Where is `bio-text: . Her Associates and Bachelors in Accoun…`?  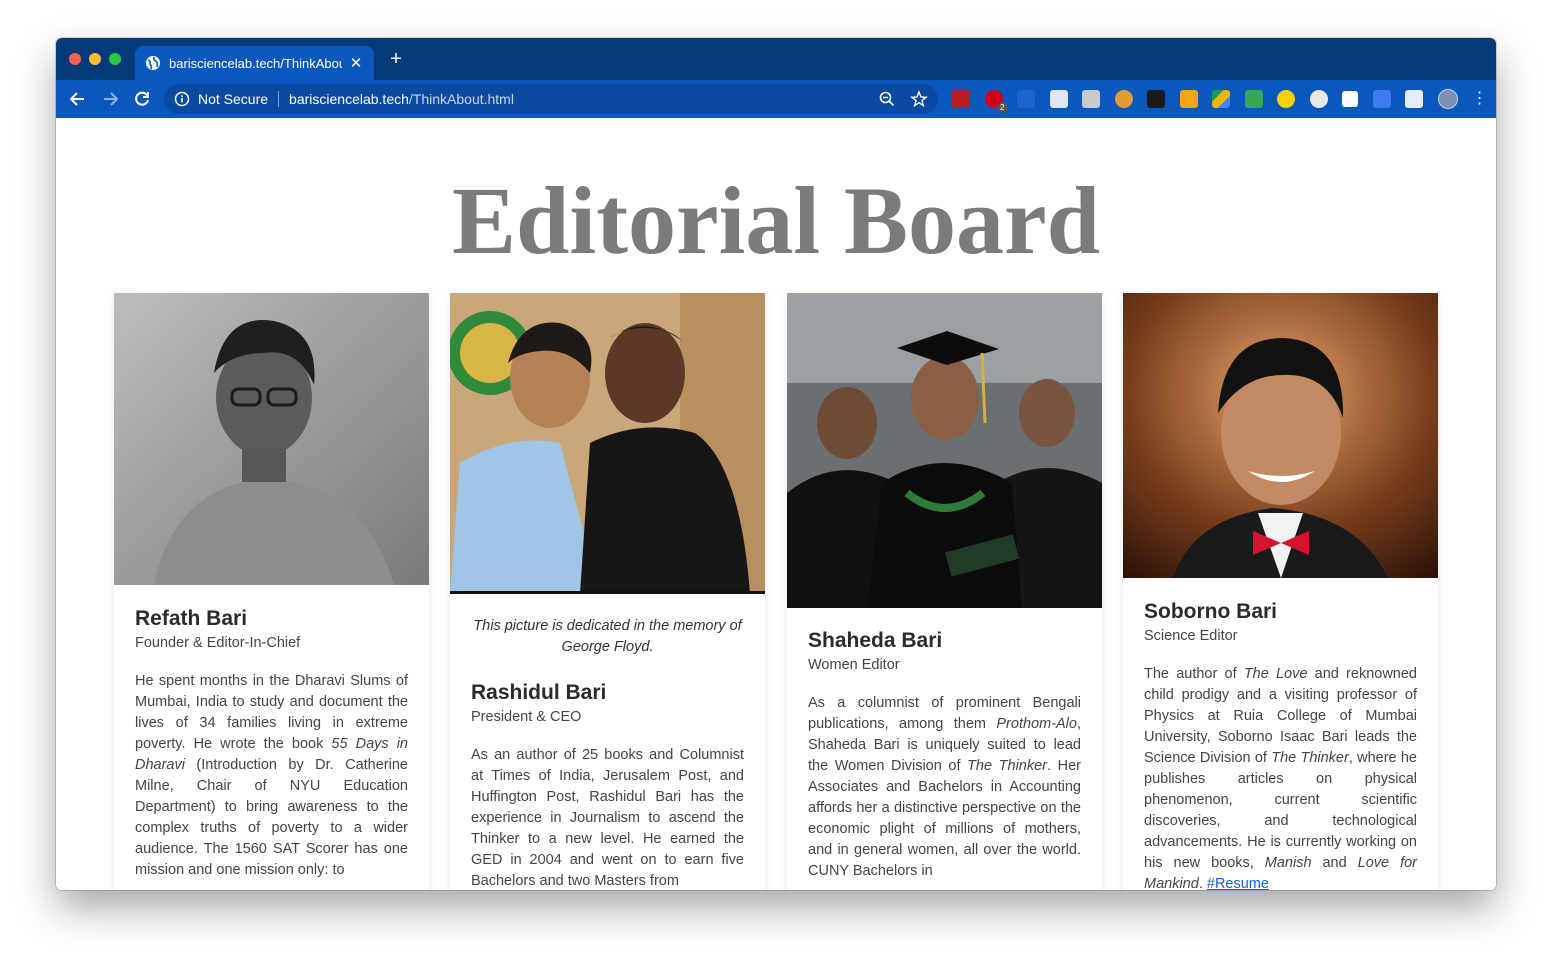 bio-text: . Her Associates and Bachelors in Accoun… is located at coordinates (944, 818).